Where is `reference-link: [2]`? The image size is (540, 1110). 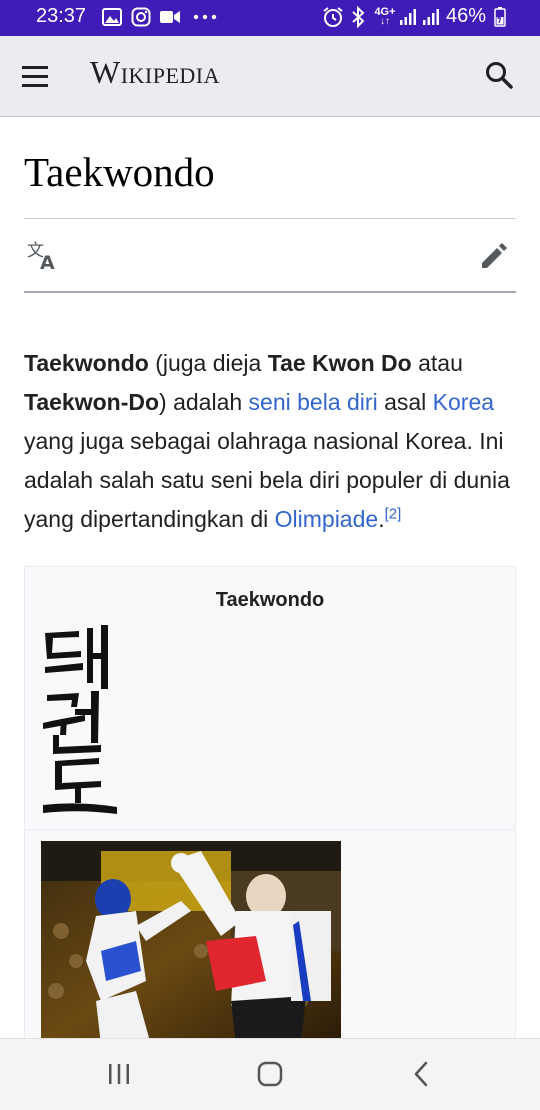 reference-link: [2] is located at coordinates (393, 513).